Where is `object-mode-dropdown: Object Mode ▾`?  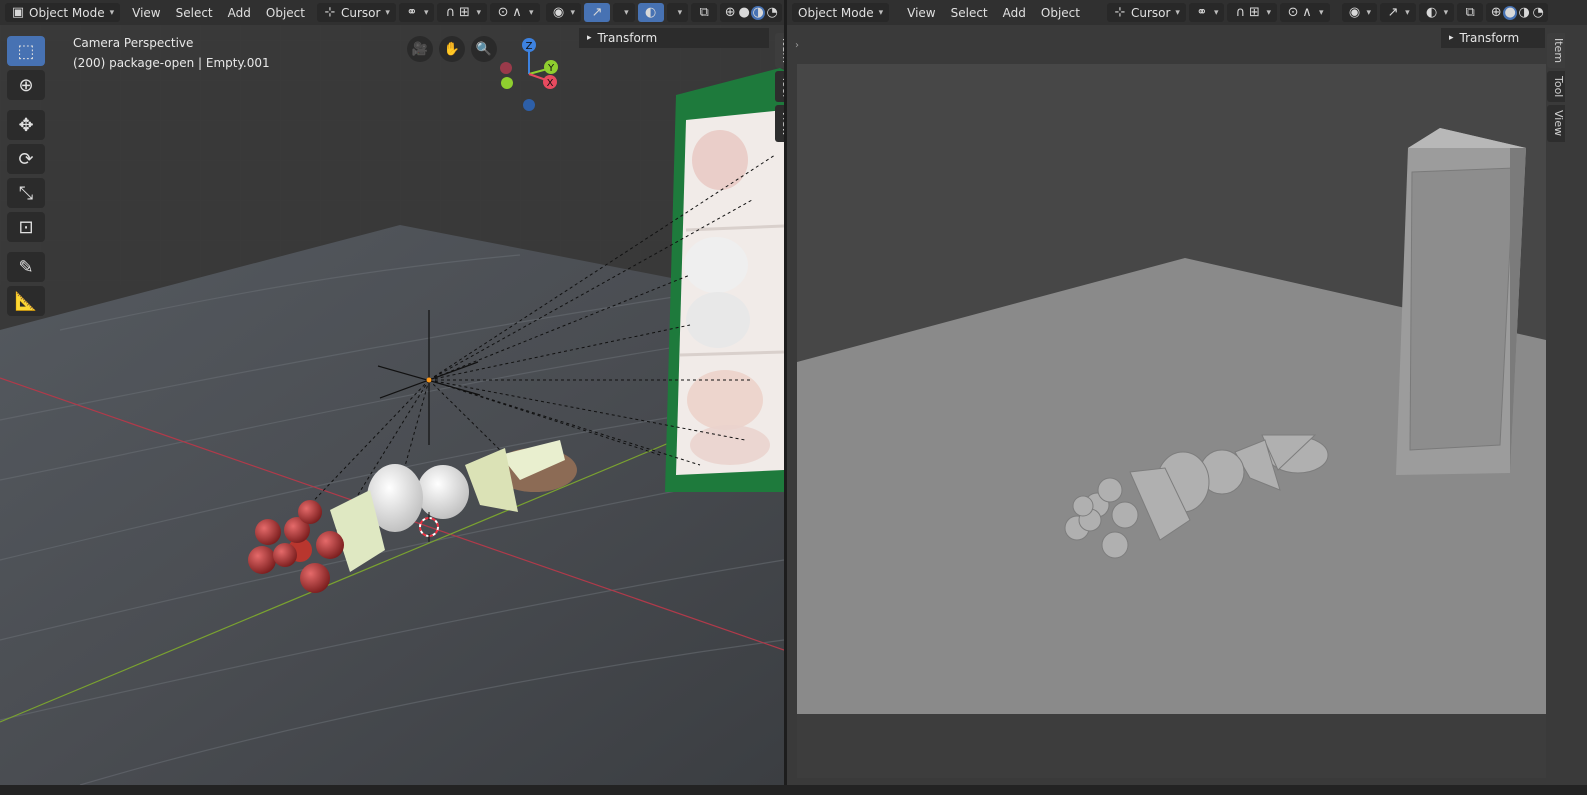
object-mode-dropdown: Object Mode ▾ is located at coordinates (841, 12).